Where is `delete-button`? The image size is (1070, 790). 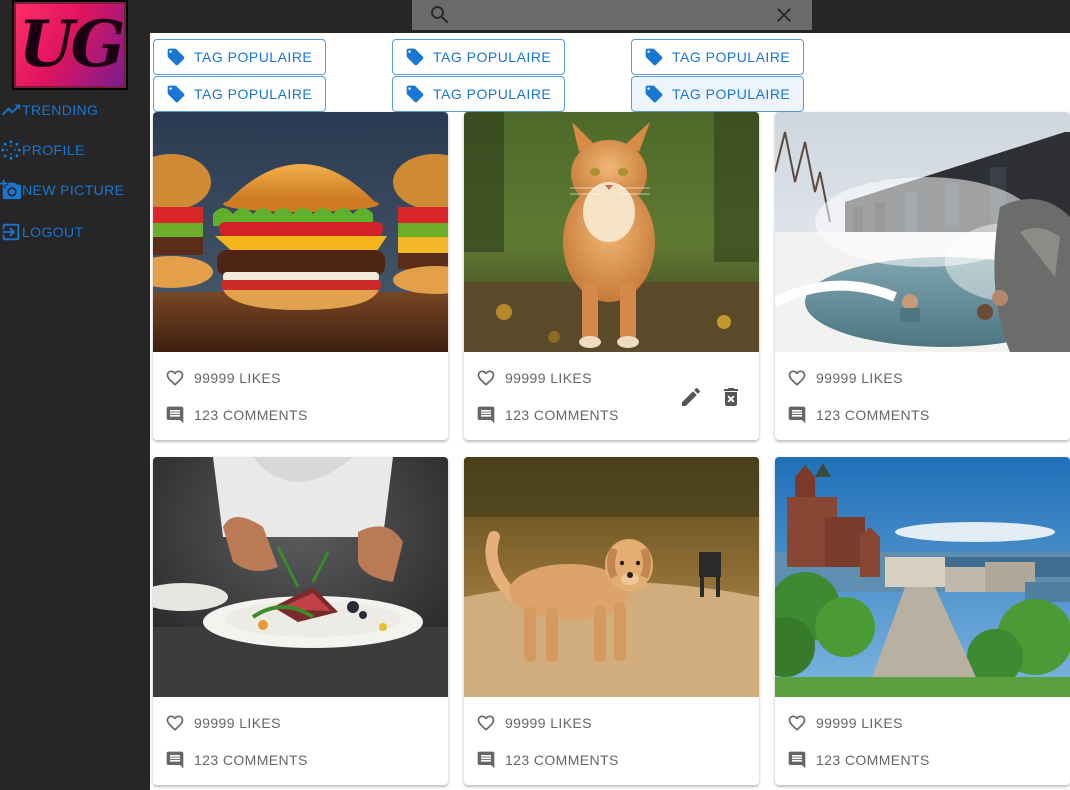 delete-button is located at coordinates (731, 397).